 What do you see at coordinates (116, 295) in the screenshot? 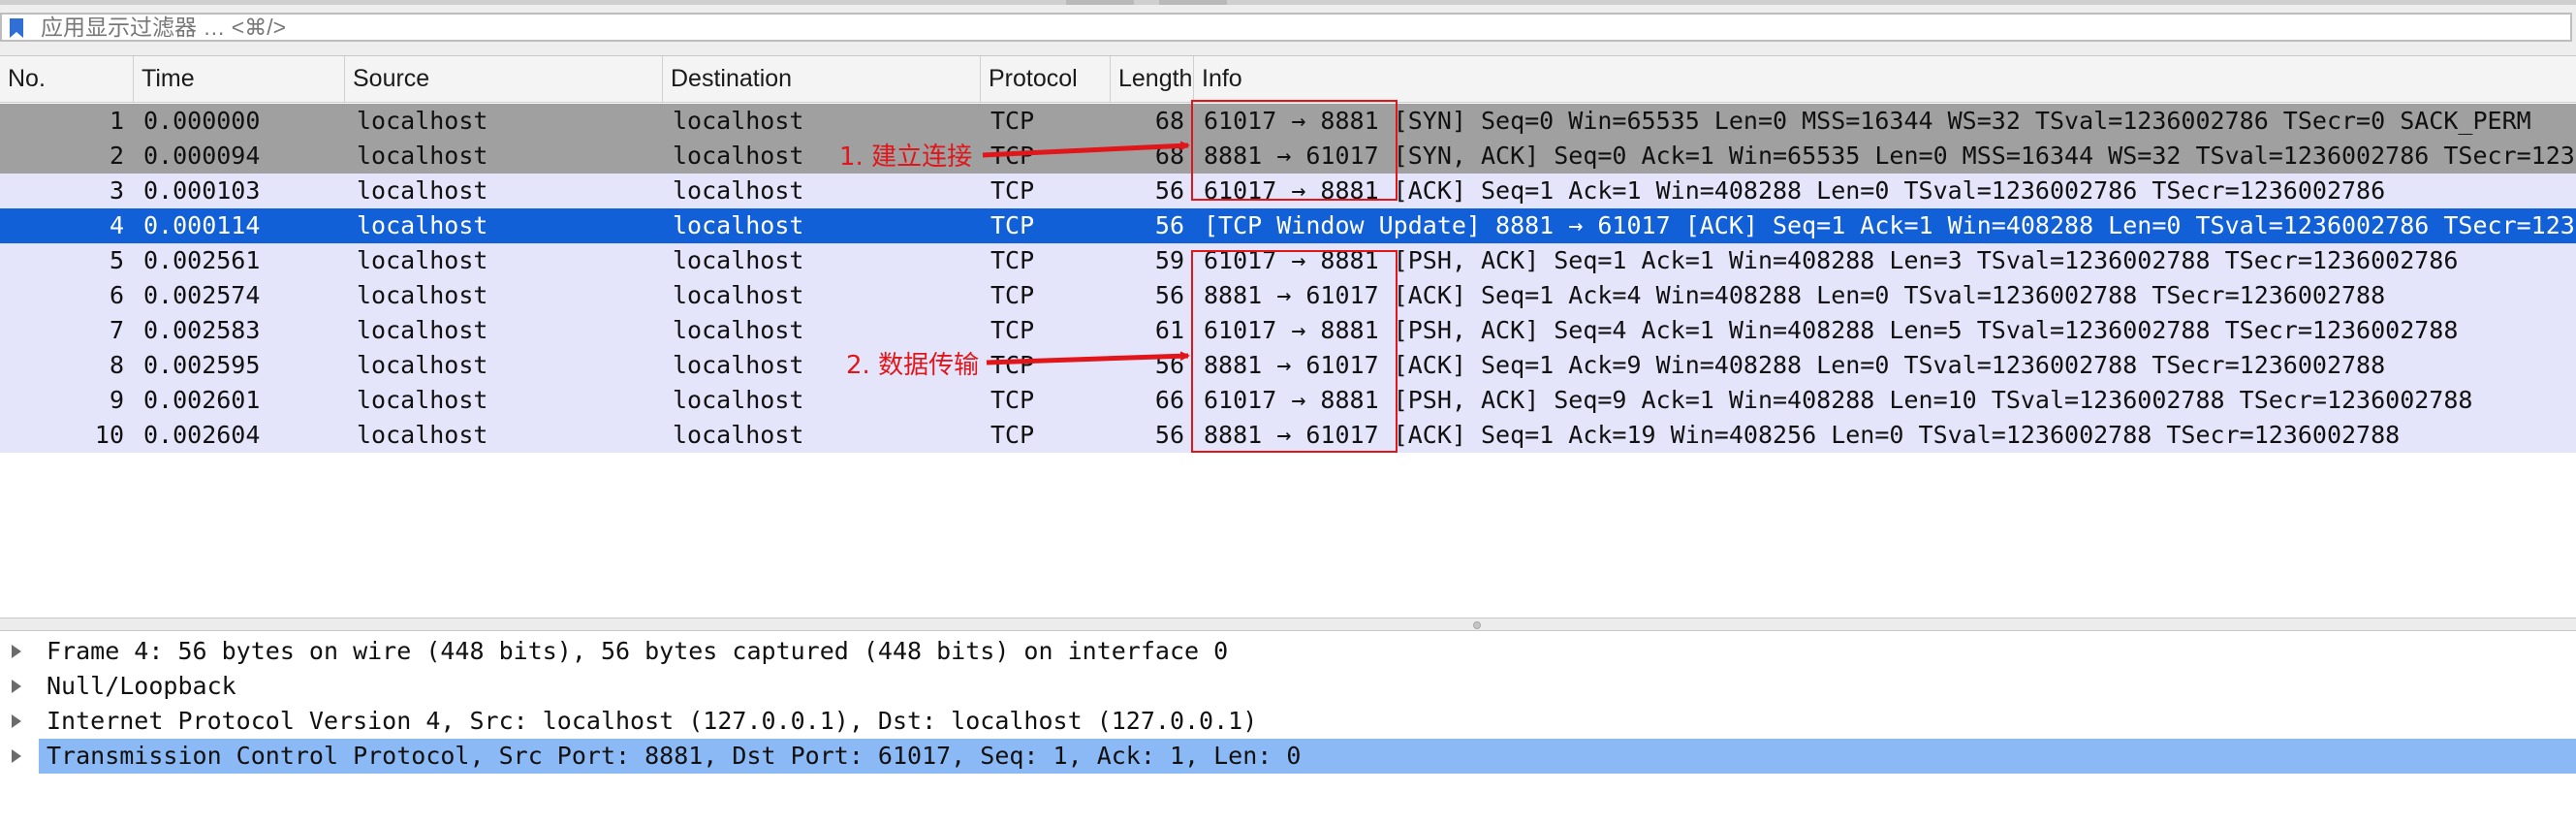
I see `packet-no: 6` at bounding box center [116, 295].